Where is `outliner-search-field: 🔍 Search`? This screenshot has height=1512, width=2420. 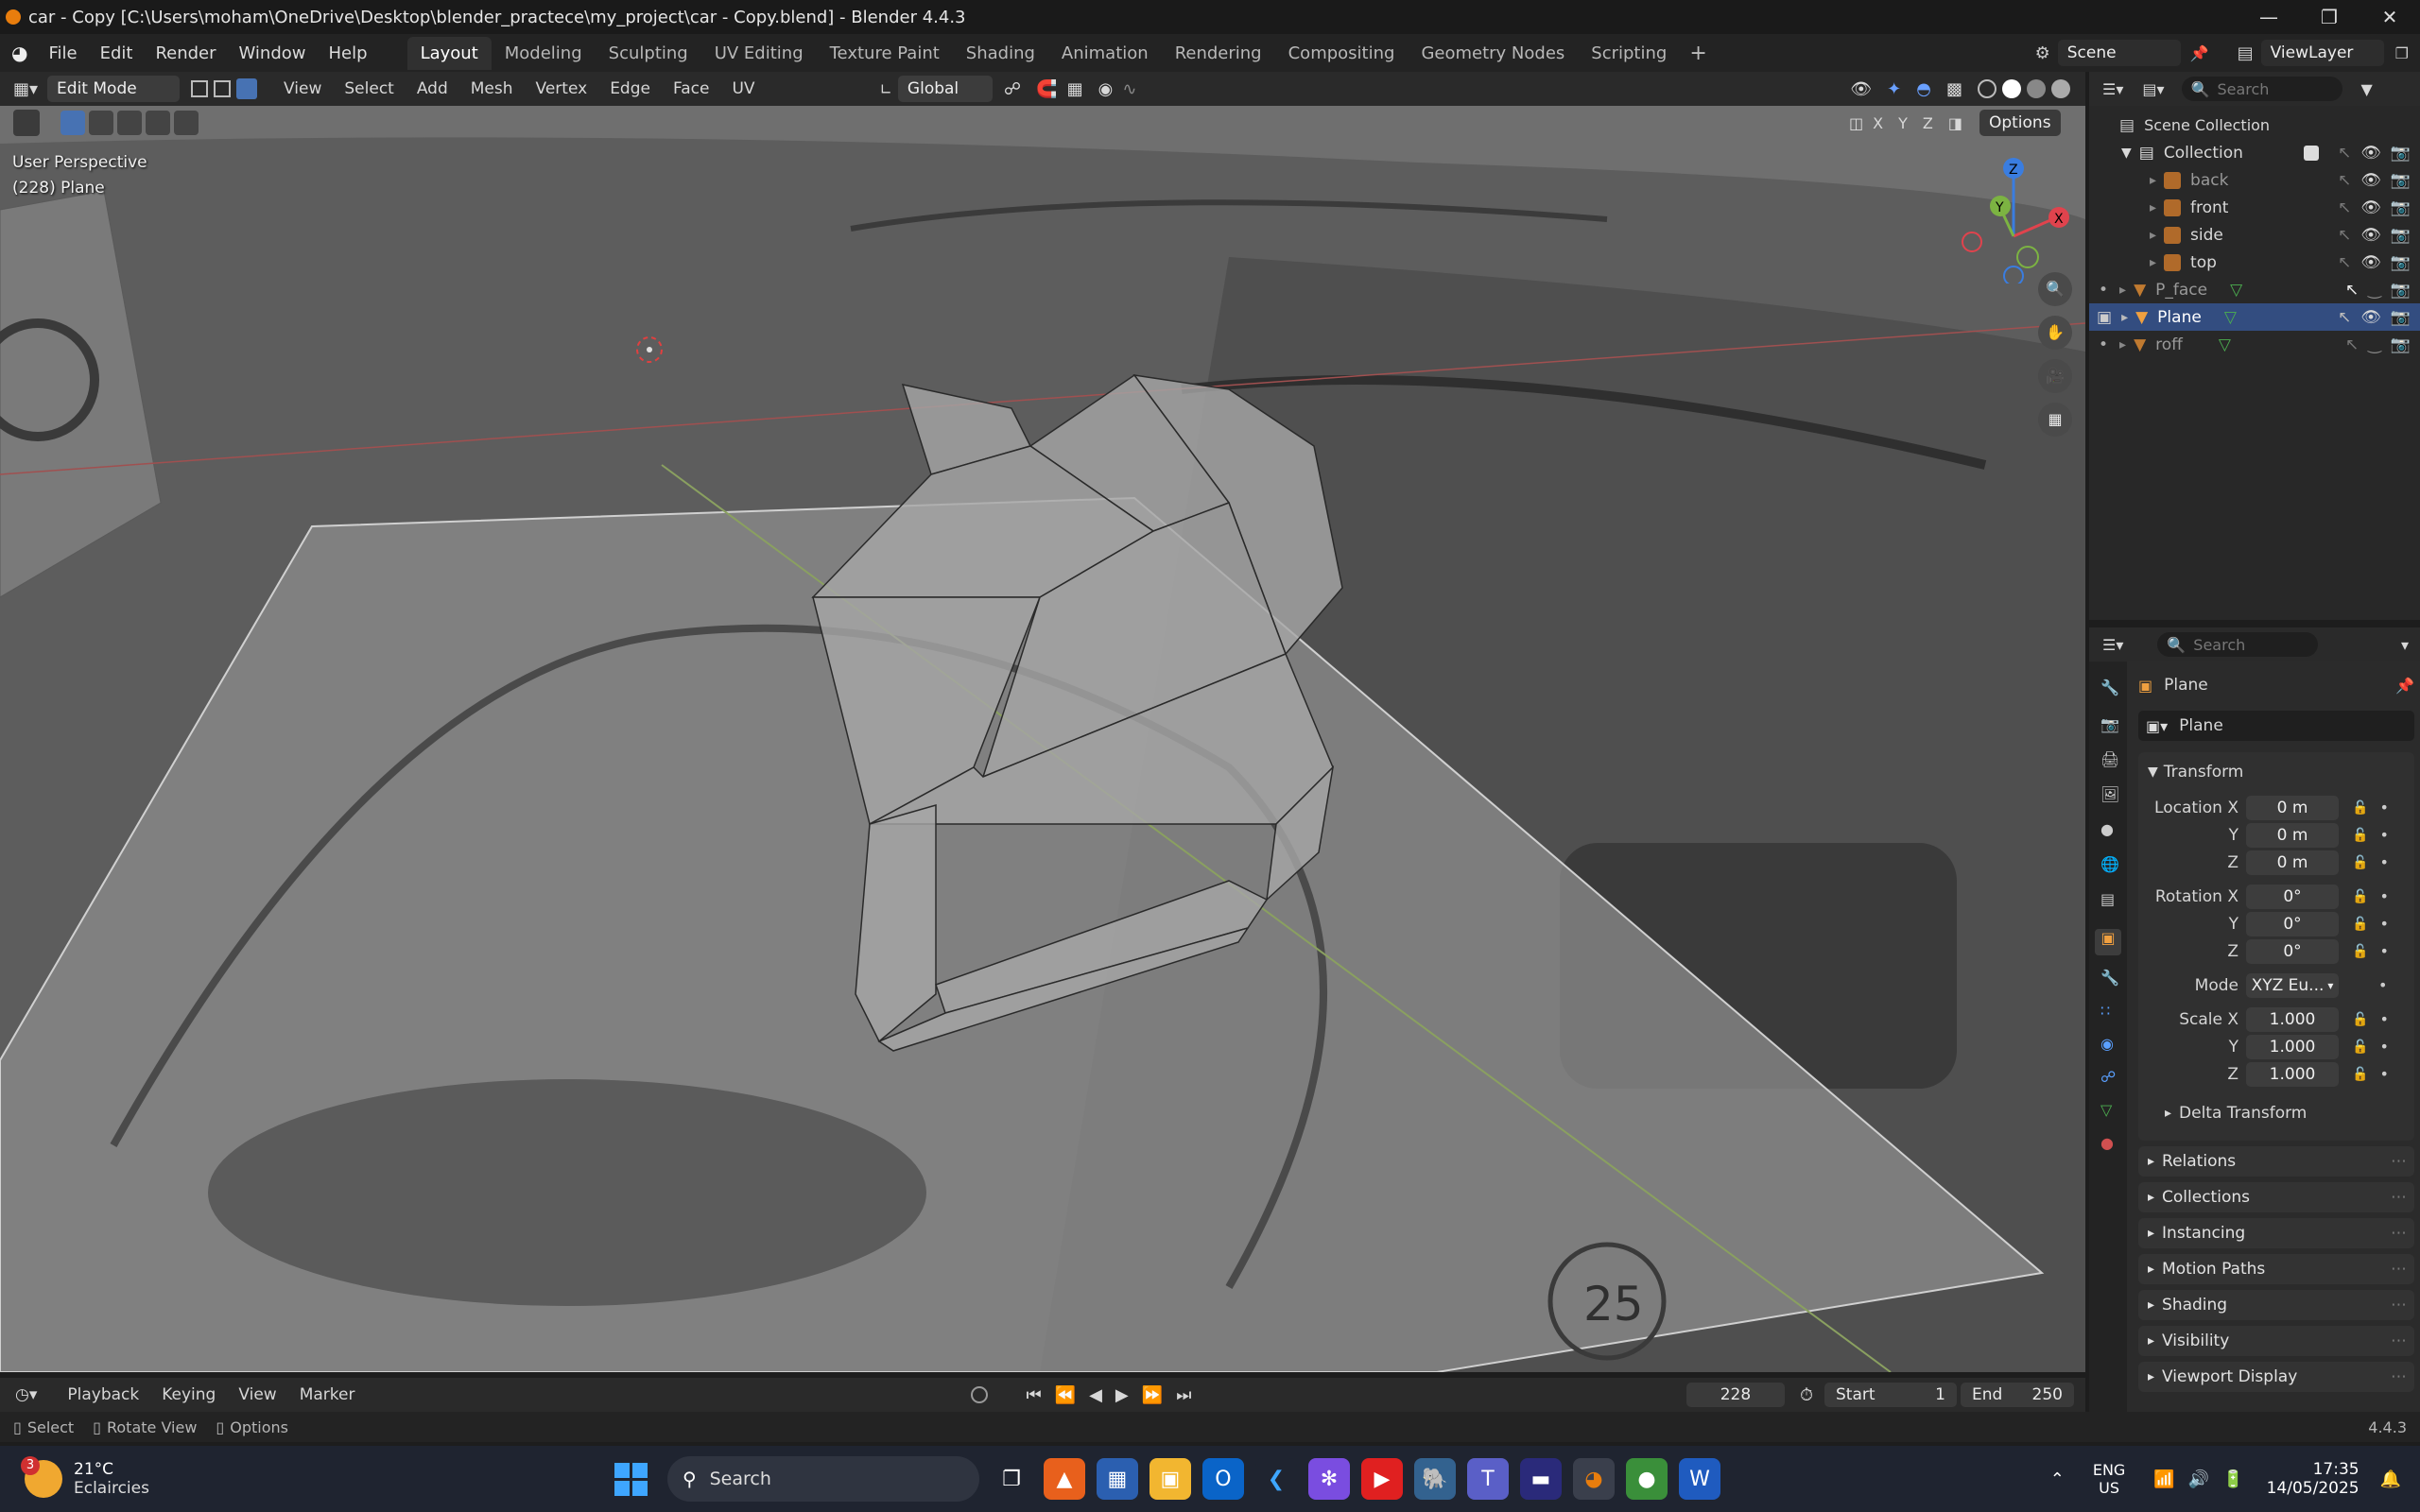 outliner-search-field: 🔍 Search is located at coordinates (2261, 89).